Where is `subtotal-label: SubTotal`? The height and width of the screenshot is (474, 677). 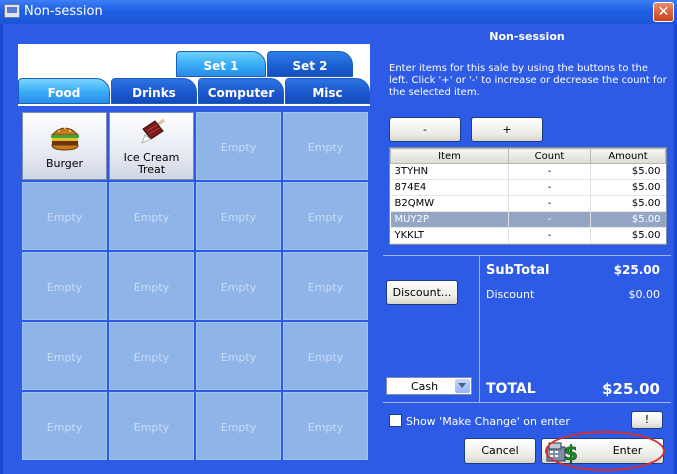 subtotal-label: SubTotal is located at coordinates (518, 270).